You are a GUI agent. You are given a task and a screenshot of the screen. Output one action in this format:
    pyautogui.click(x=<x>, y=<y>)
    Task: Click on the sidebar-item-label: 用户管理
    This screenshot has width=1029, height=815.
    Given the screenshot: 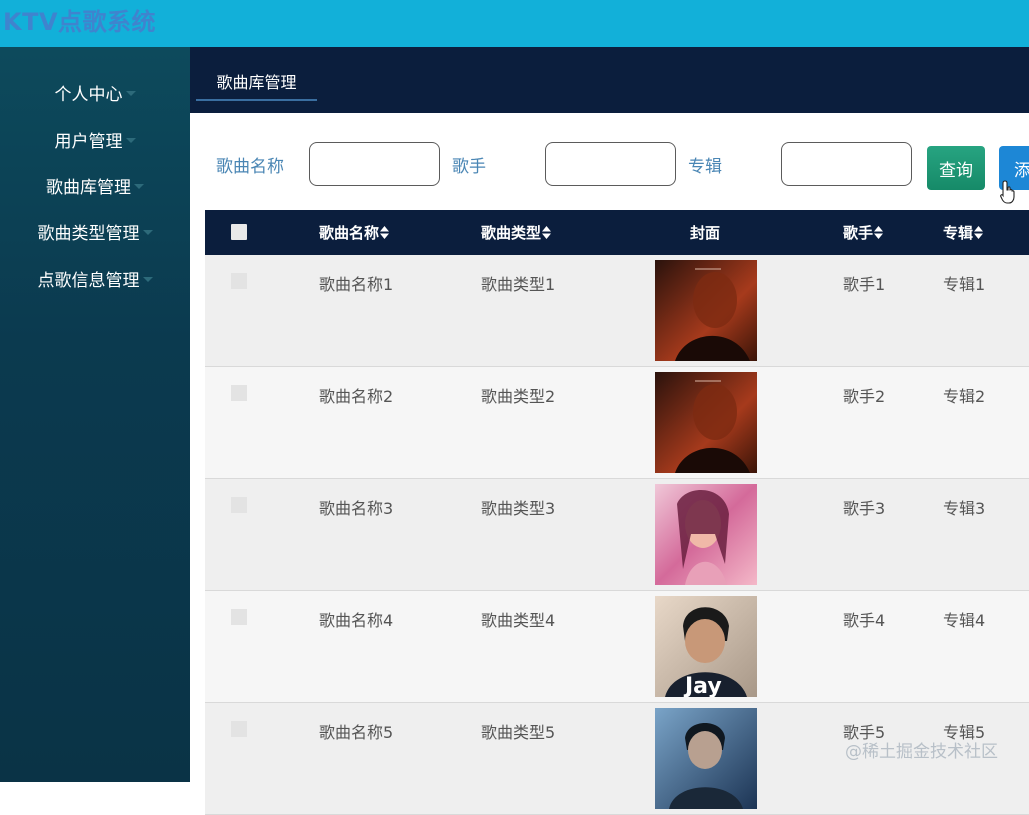 What is the action you would take?
    pyautogui.click(x=88, y=141)
    